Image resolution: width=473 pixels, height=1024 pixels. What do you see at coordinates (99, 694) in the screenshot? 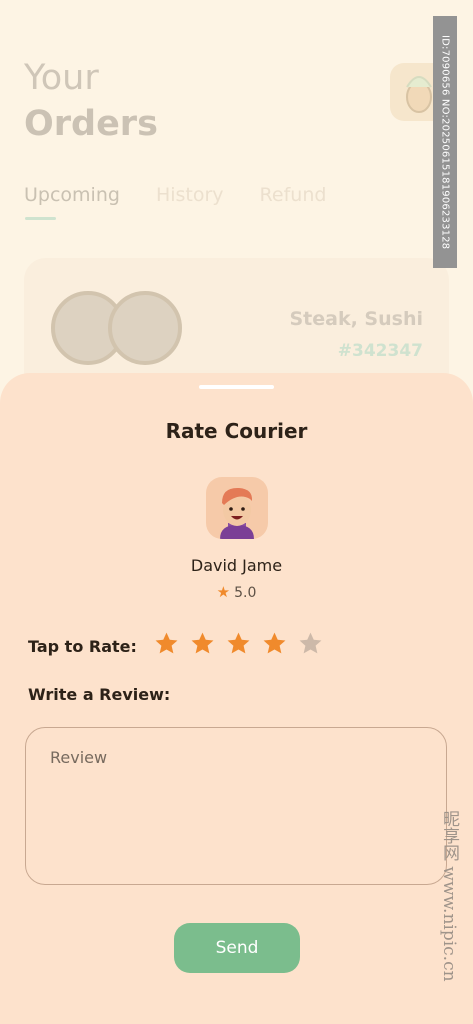
I see `review-label: Write a Review:` at bounding box center [99, 694].